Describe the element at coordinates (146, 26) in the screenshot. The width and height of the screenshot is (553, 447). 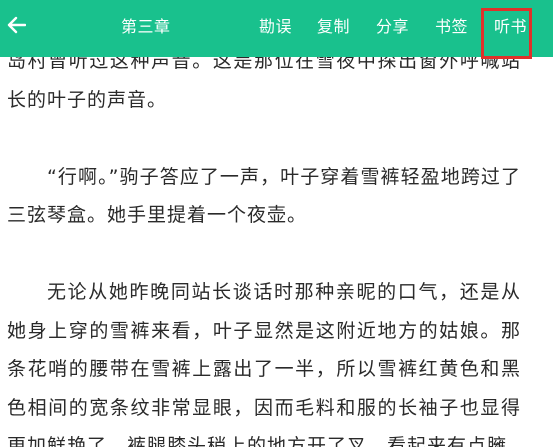
I see `chapter-title: 第三章` at that location.